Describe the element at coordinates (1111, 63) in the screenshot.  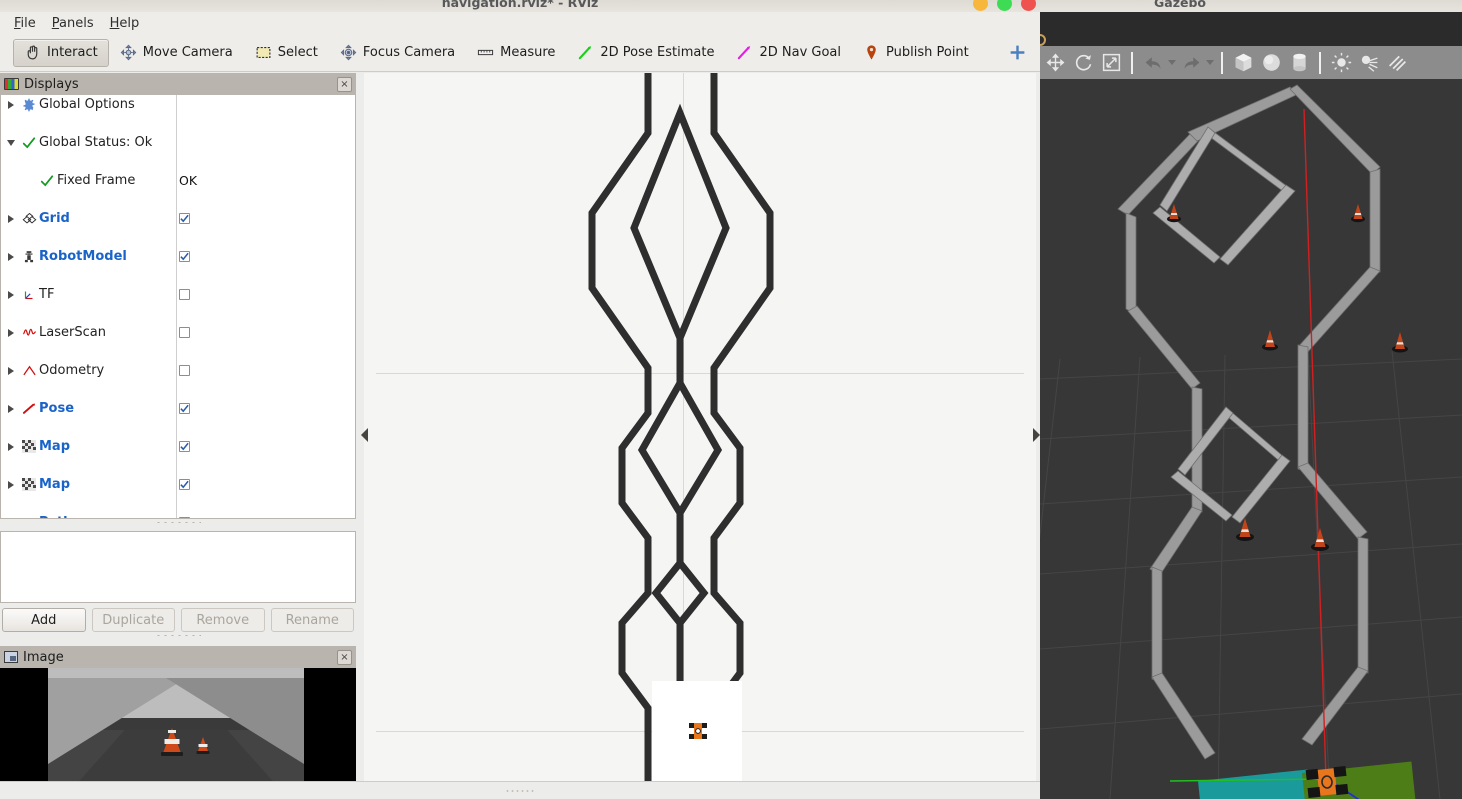
I see `scale-diagonal-icon` at that location.